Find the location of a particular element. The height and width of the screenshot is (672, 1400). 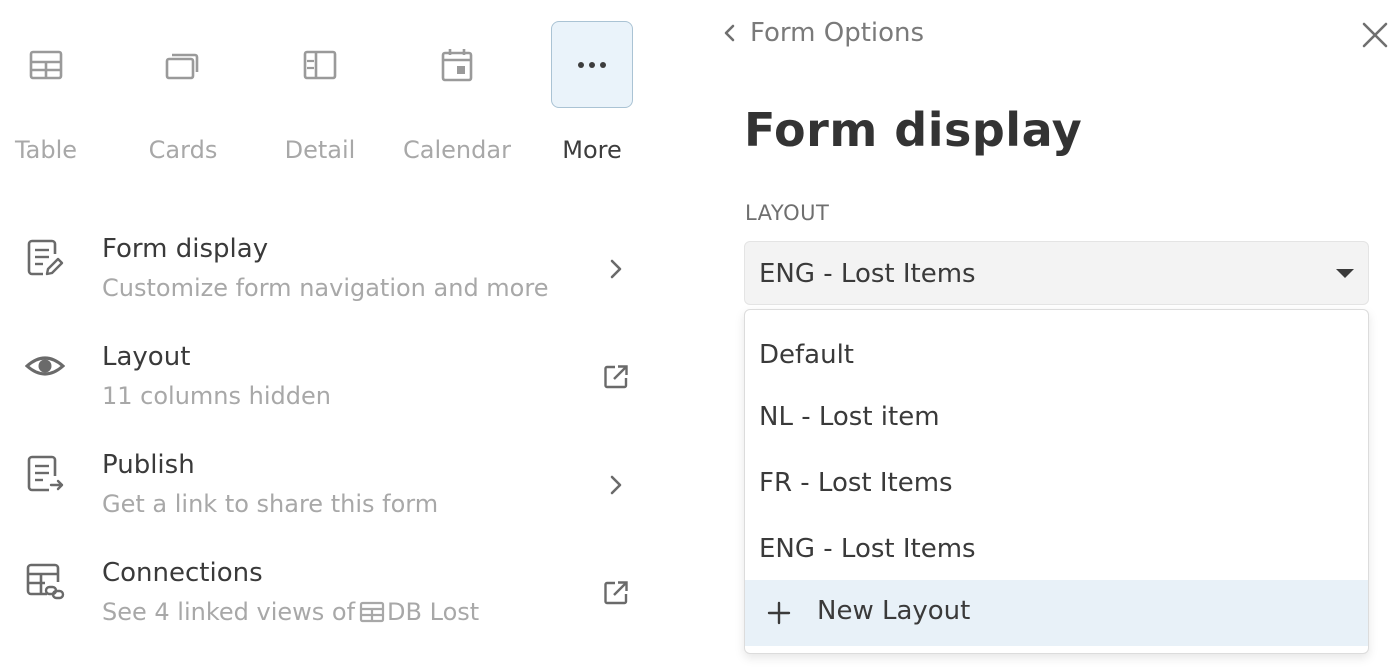

form-edit-icon is located at coordinates (45, 258).